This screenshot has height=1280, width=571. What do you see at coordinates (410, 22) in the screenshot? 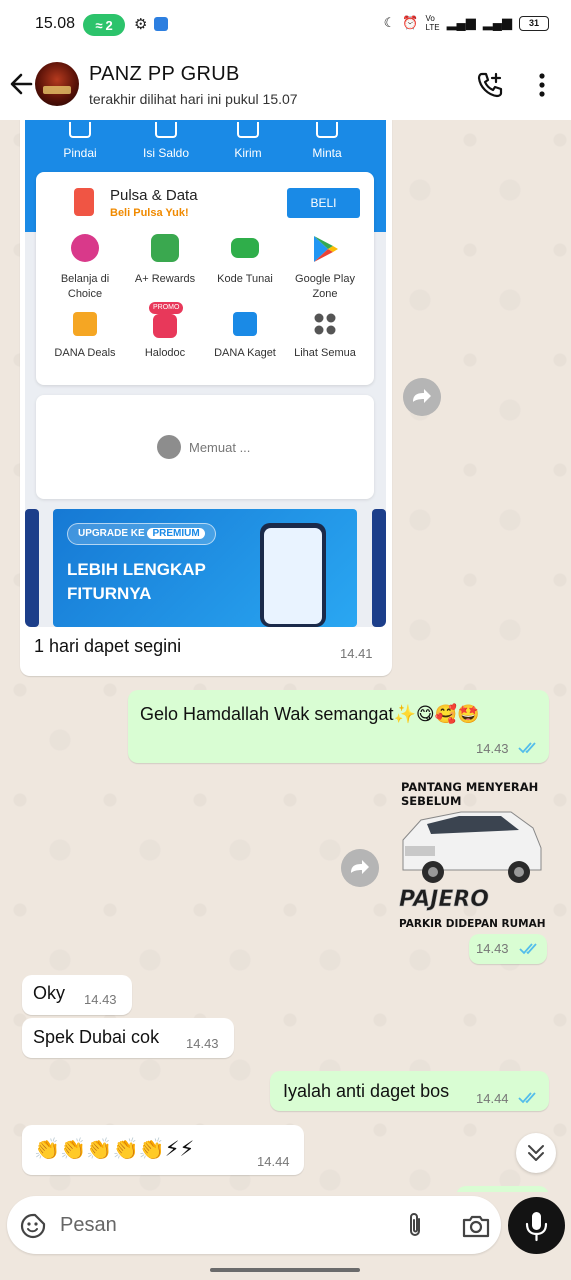
I see `alarm-icon: ⏰` at bounding box center [410, 22].